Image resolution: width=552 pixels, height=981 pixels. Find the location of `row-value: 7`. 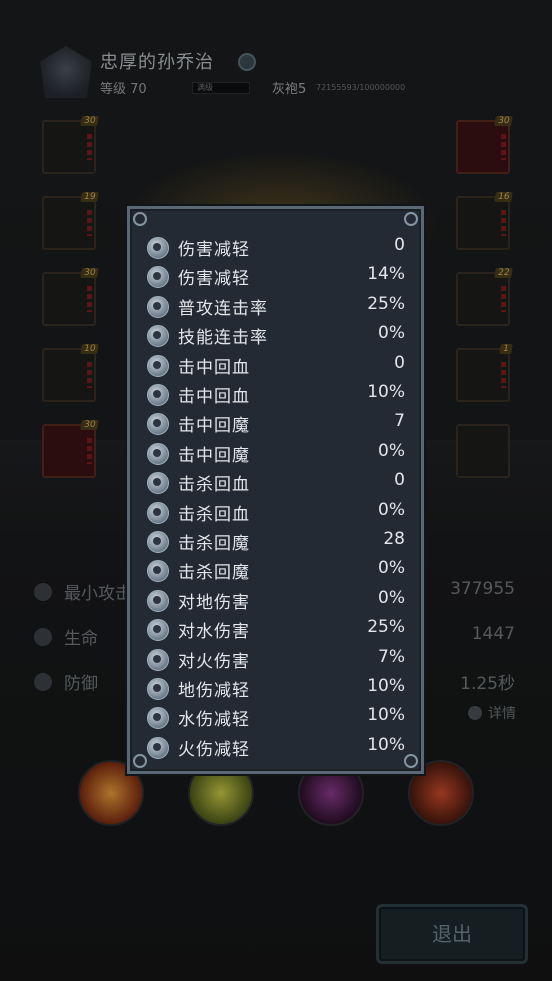

row-value: 7 is located at coordinates (399, 421).